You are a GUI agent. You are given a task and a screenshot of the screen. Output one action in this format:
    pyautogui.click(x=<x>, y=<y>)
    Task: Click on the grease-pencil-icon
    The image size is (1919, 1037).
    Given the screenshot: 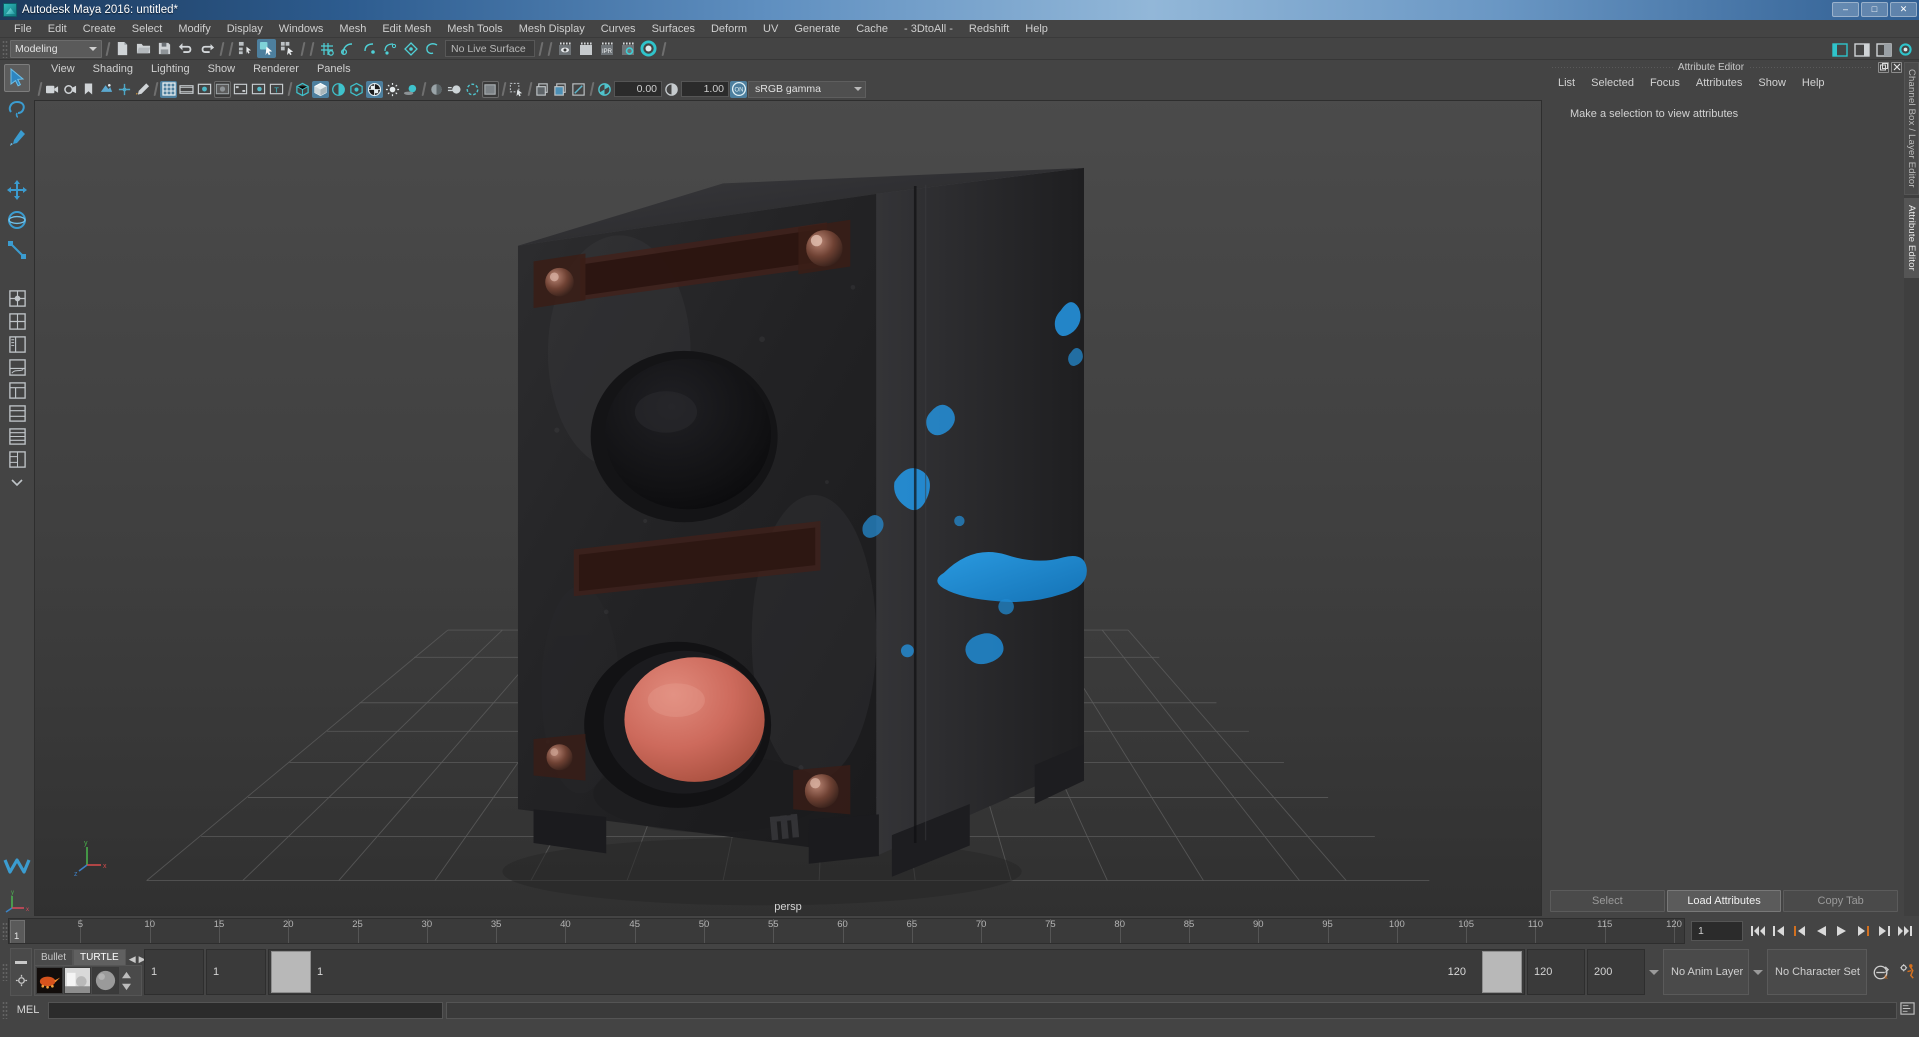 What is the action you would take?
    pyautogui.click(x=142, y=89)
    